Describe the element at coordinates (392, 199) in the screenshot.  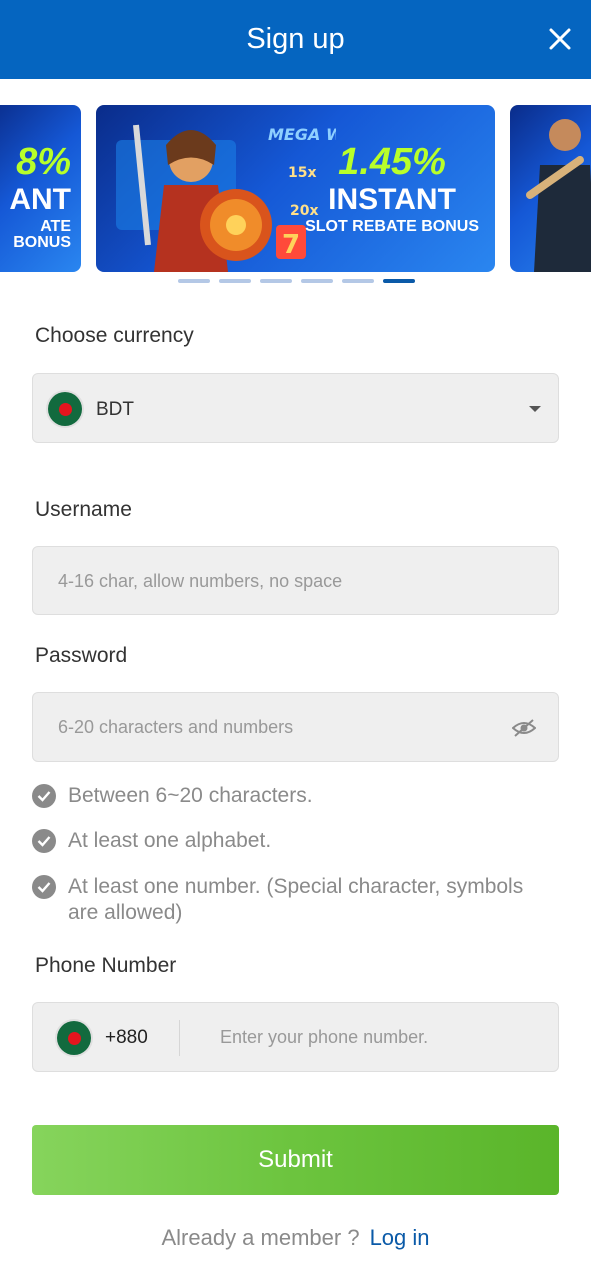
I see `slide-headline: INSTANT` at that location.